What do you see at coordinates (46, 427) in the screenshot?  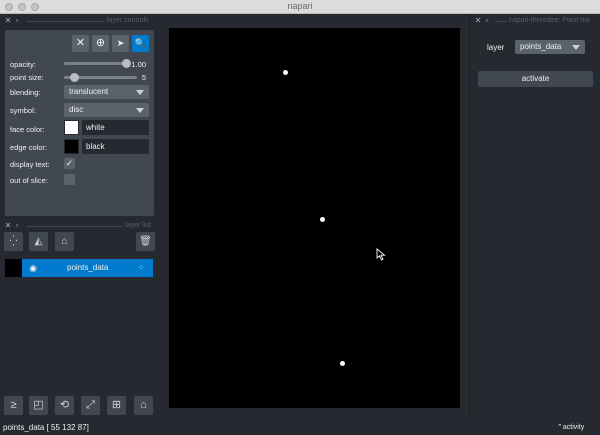 I see `status-text: points_data [ 55 132 87]` at bounding box center [46, 427].